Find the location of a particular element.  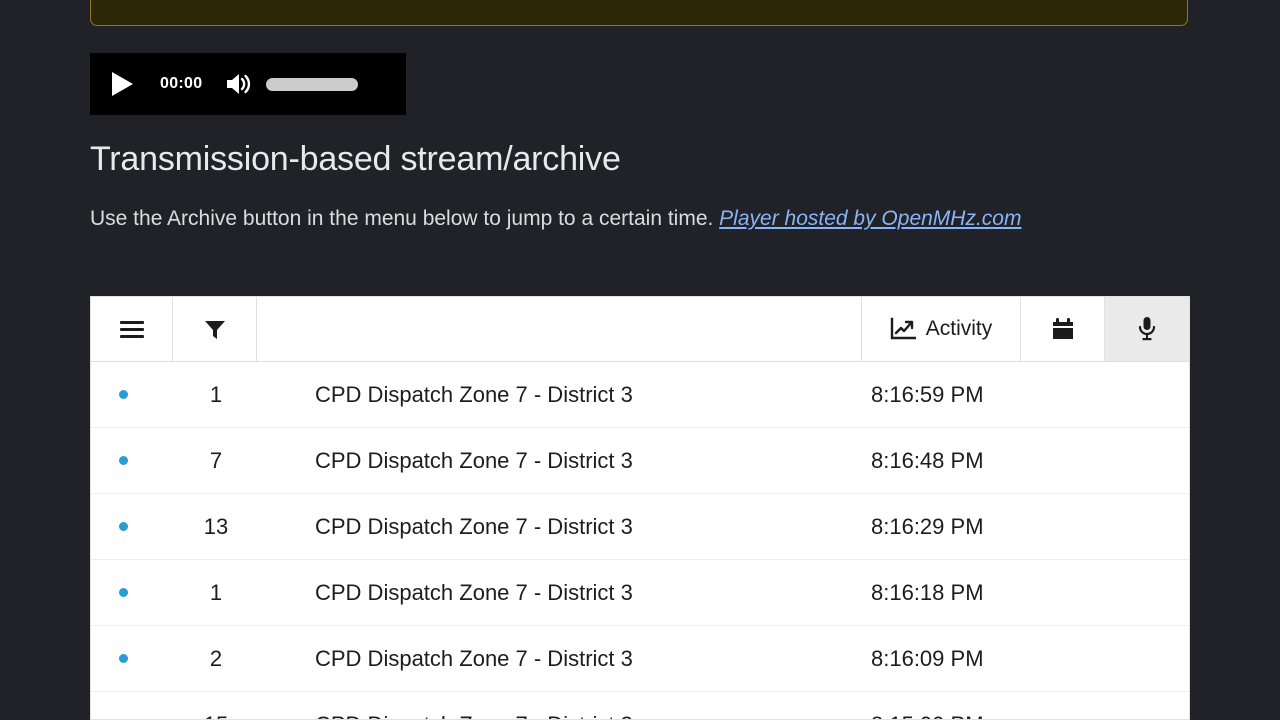

hamburger-menu-icon is located at coordinates (131, 329).